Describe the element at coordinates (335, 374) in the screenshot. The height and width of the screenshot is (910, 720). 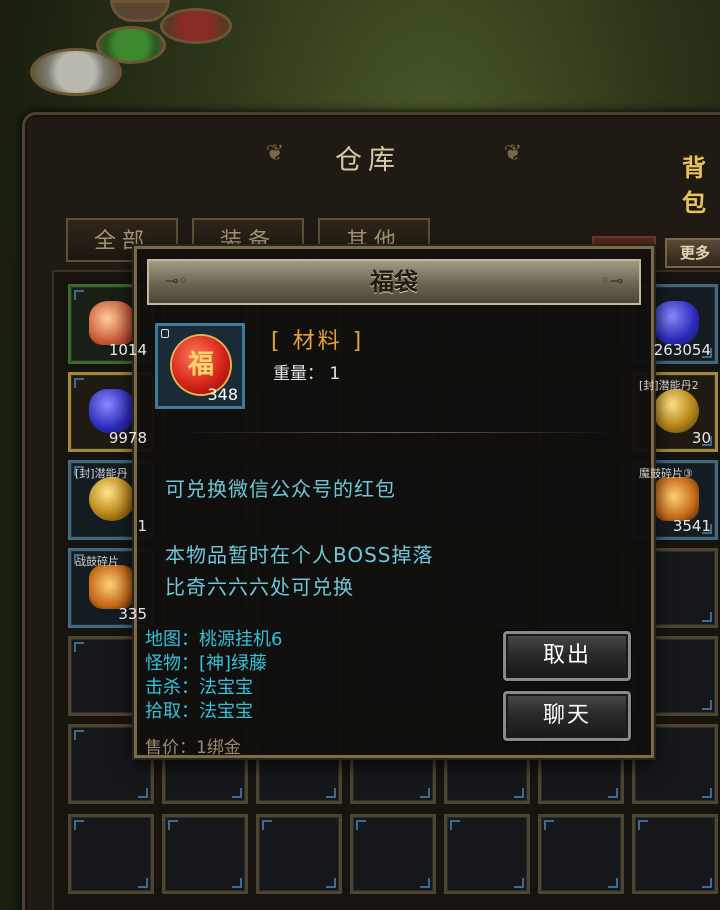
I see `weight-value: 1` at that location.